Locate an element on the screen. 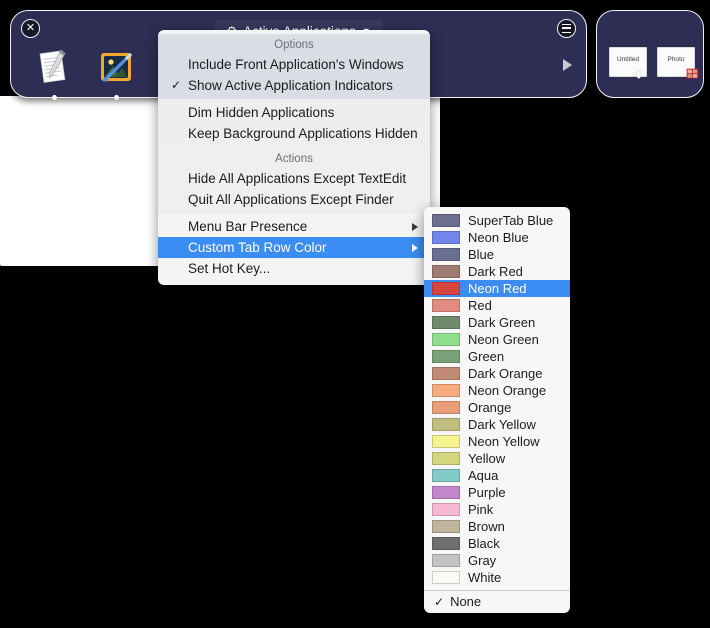 This screenshot has height=628, width=710. color-item: Dark Red is located at coordinates (497, 271).